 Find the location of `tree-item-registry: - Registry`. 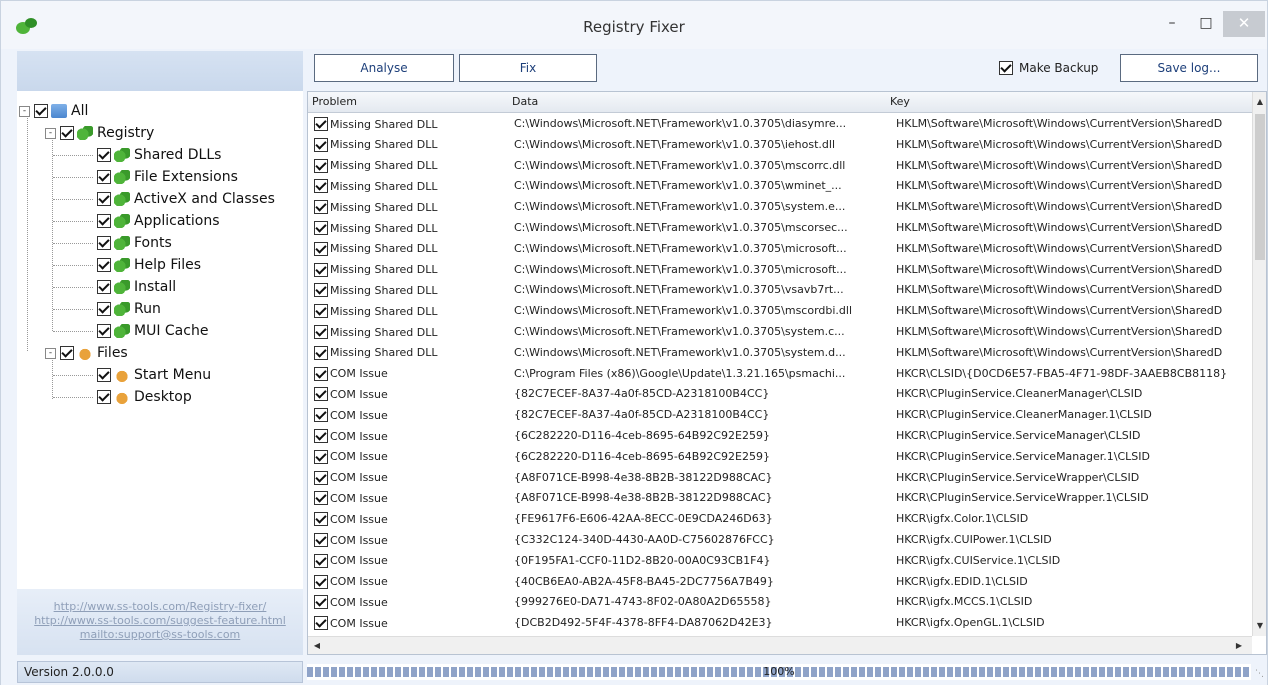

tree-item-registry: - Registry is located at coordinates (99, 133).